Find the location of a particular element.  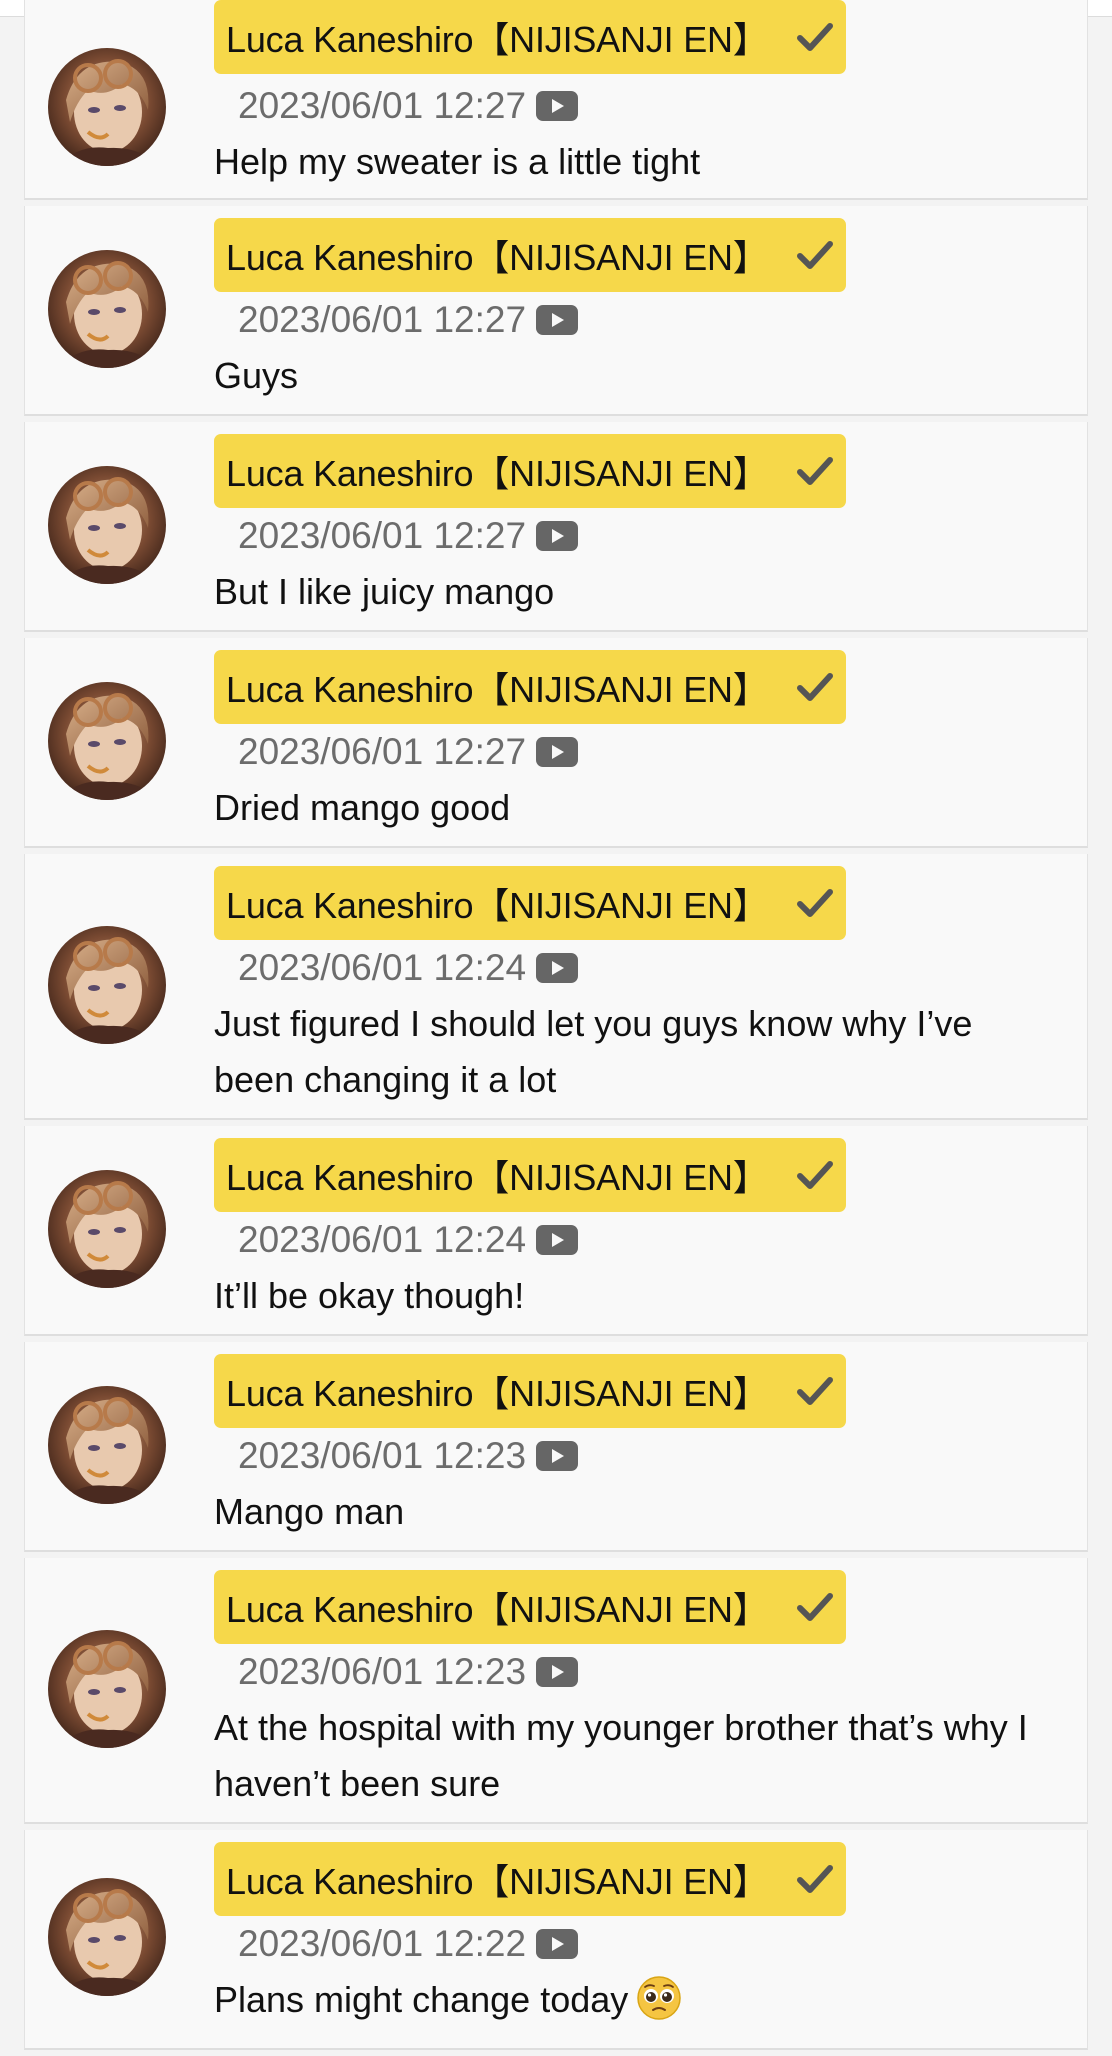

message-text: But I like juicy mango is located at coordinates (384, 591).